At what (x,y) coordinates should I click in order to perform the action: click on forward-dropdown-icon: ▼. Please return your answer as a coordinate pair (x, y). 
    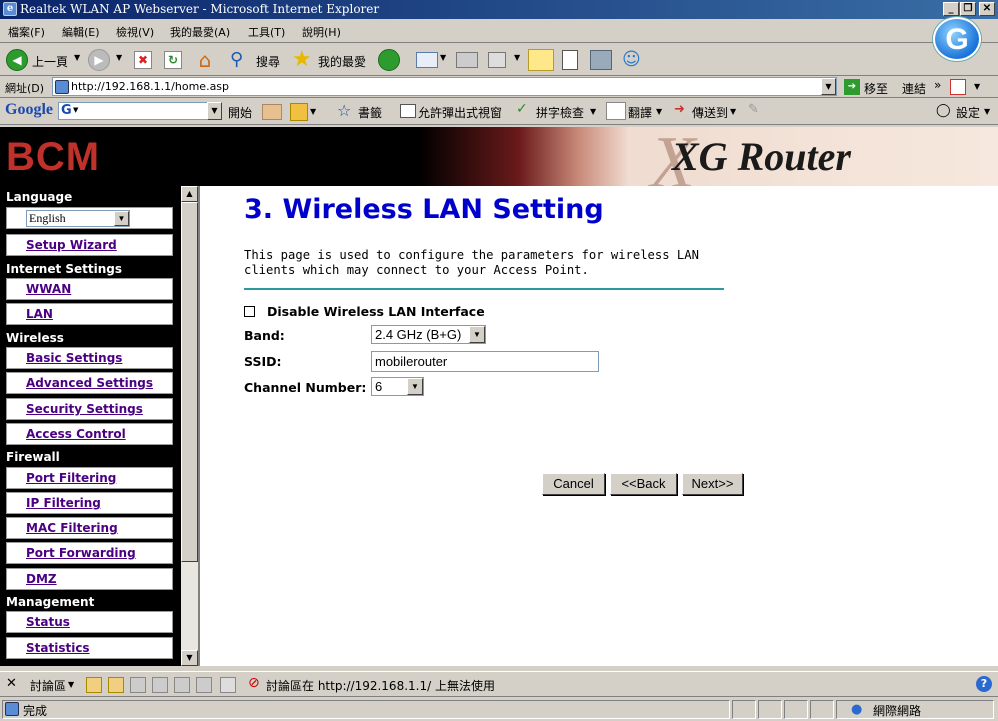
    Looking at the image, I should click on (119, 57).